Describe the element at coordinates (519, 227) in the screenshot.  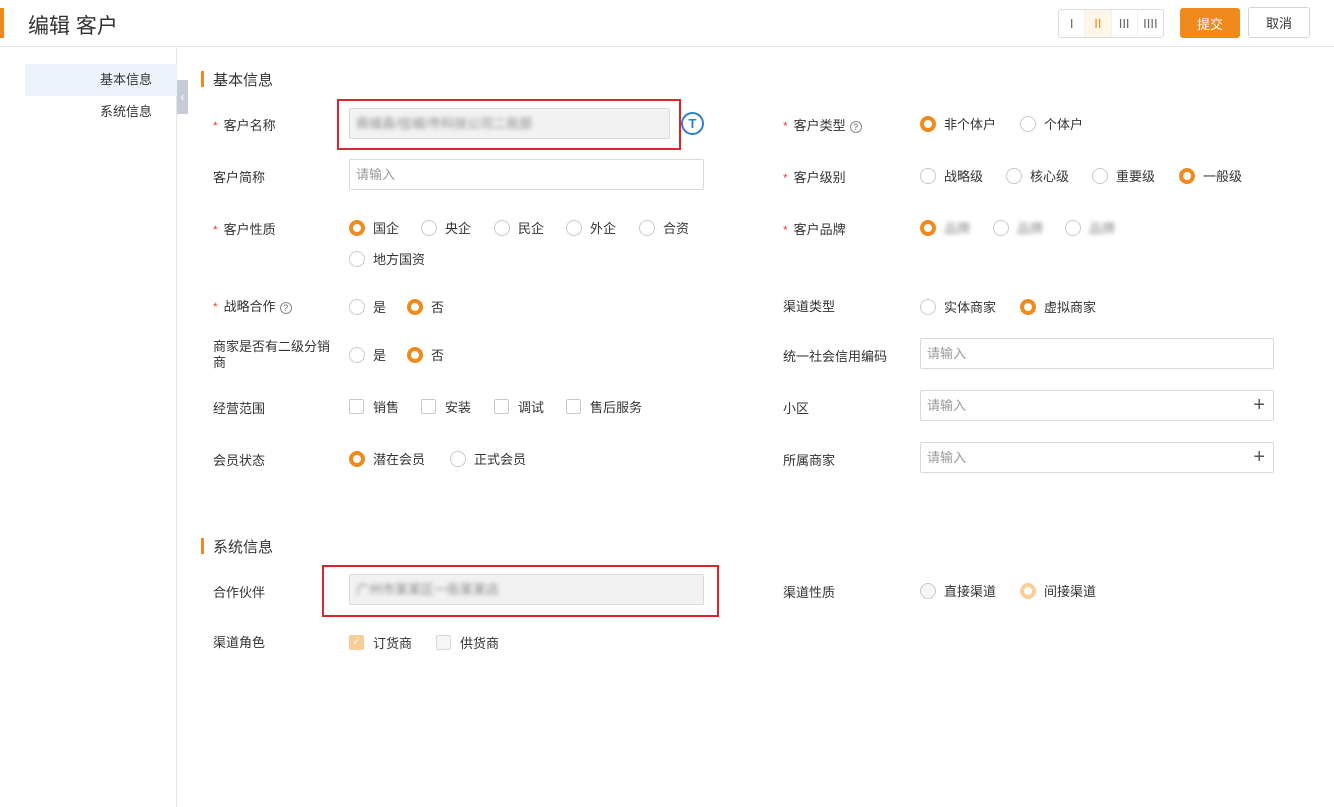
I see `radio-nature-private: 民企` at that location.